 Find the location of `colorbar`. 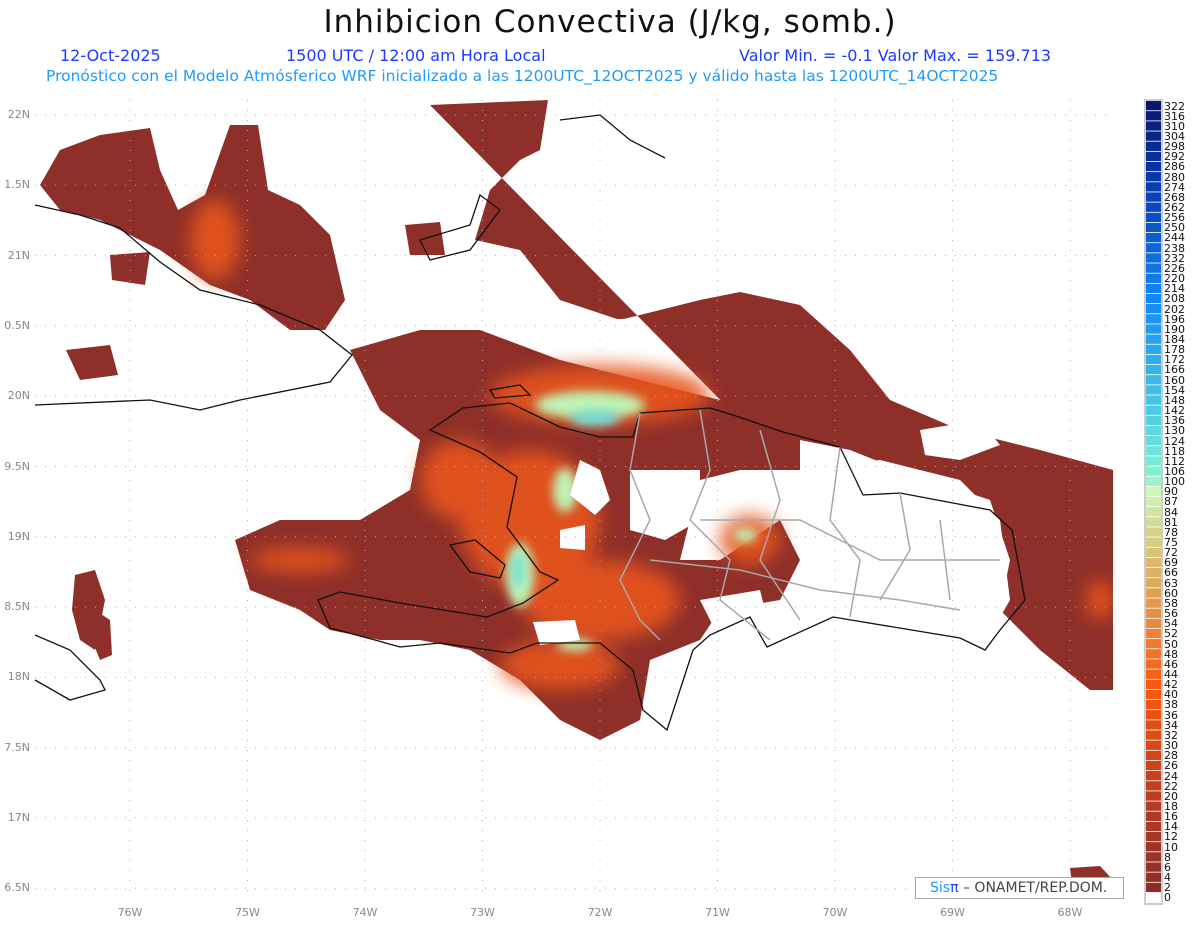

colorbar is located at coordinates (1153, 502).